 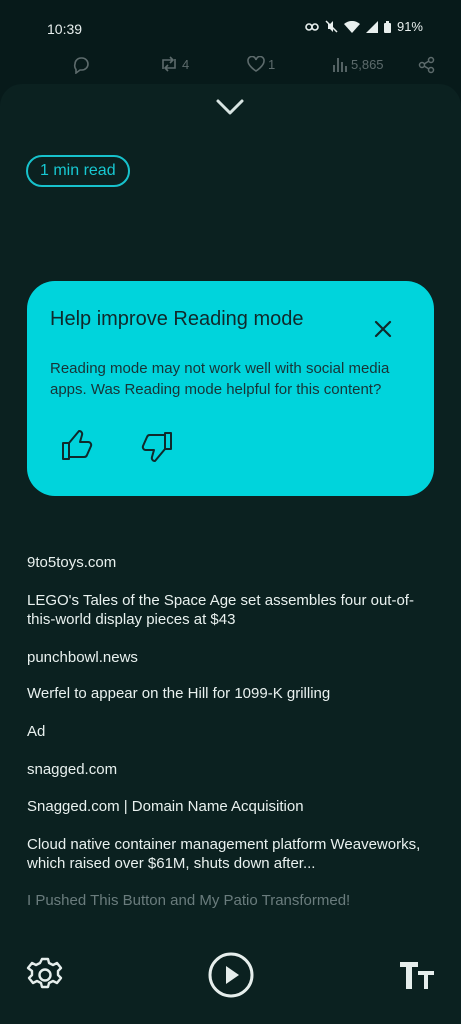 I want to click on tweet-actions: 4 1 5,865, so click(x=230, y=69).